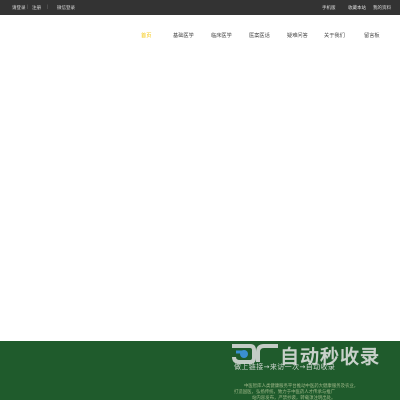 This screenshot has height=402, width=400. I want to click on login-link: 请登录, so click(19, 8).